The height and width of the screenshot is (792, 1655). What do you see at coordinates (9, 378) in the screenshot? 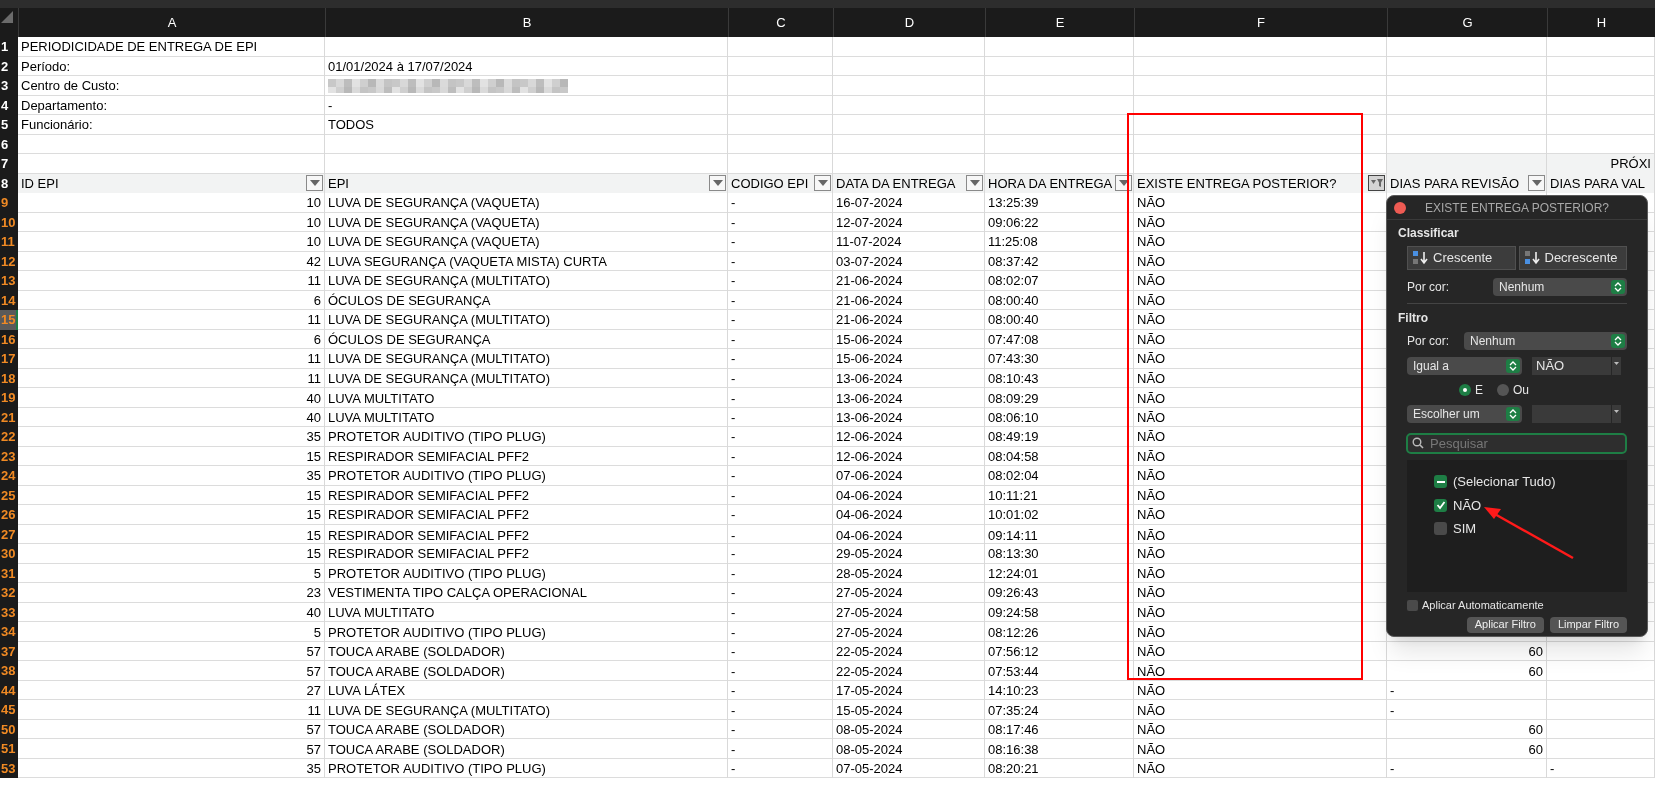
I see `row-number: 18` at bounding box center [9, 378].